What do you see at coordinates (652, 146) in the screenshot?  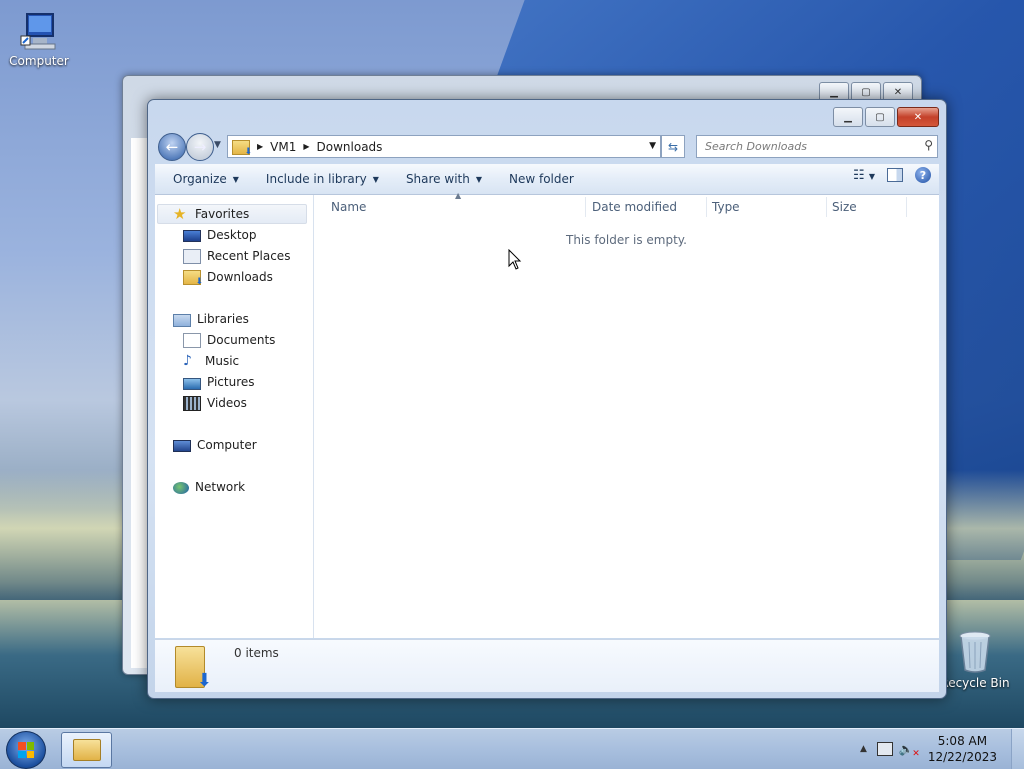 I see `address-dropdown-icon: ▼` at bounding box center [652, 146].